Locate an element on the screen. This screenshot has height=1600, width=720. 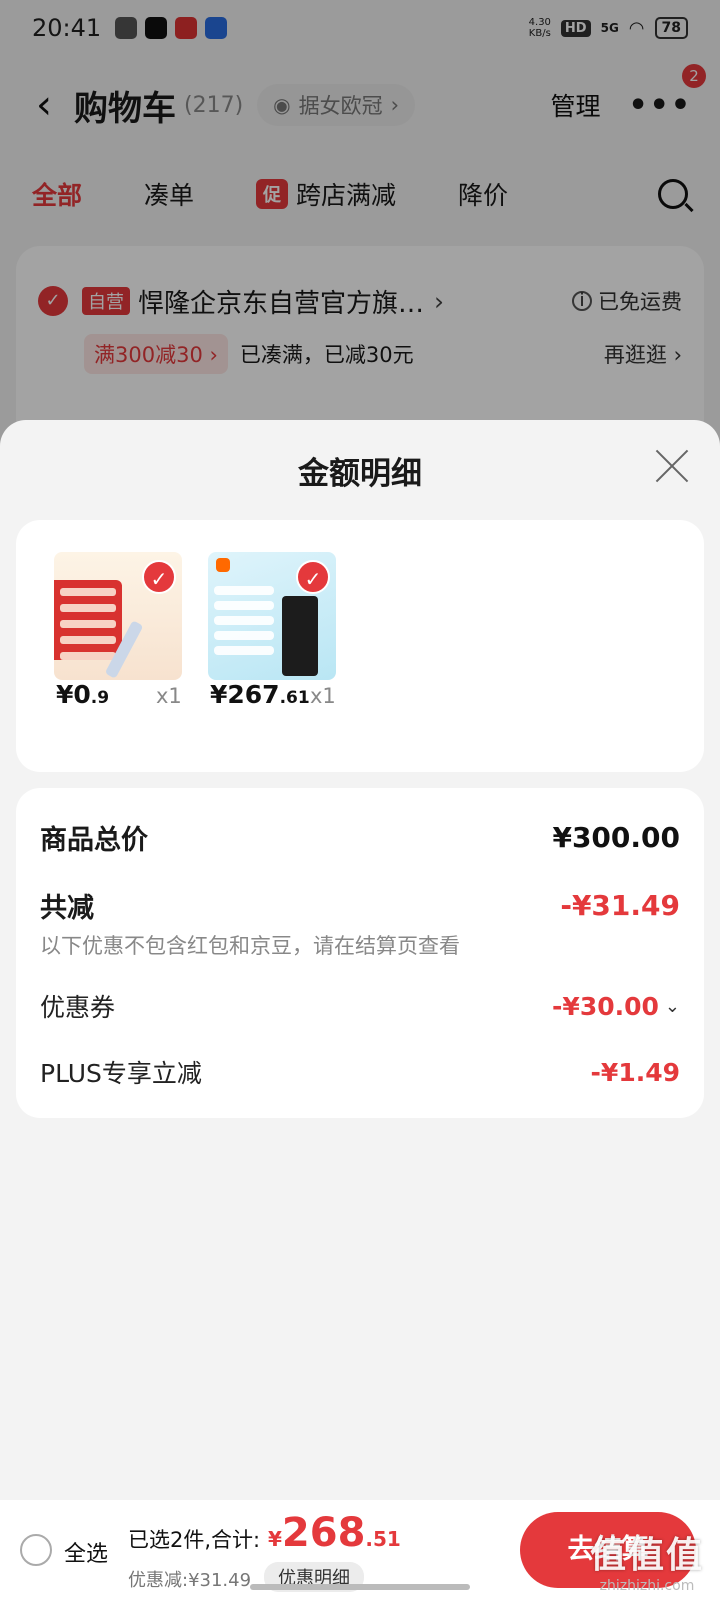
total-price-label: 商品总价 is located at coordinates (94, 840).